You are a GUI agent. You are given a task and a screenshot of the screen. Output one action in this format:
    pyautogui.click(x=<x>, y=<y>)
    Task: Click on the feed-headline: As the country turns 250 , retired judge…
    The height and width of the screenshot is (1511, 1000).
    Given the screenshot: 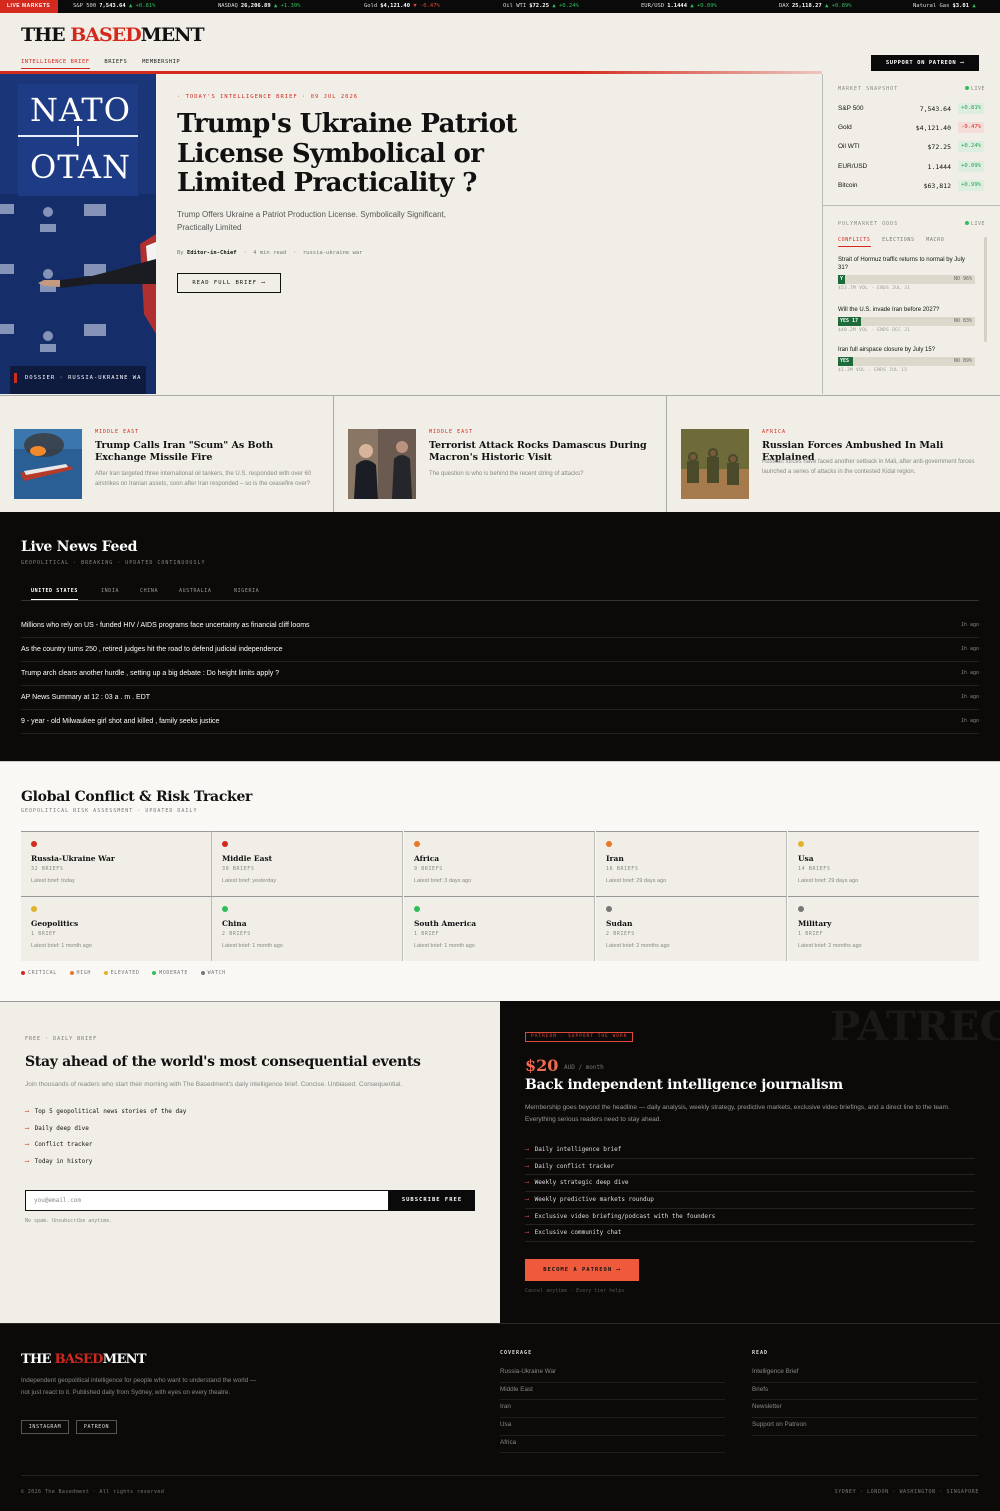 What is the action you would take?
    pyautogui.click(x=152, y=649)
    